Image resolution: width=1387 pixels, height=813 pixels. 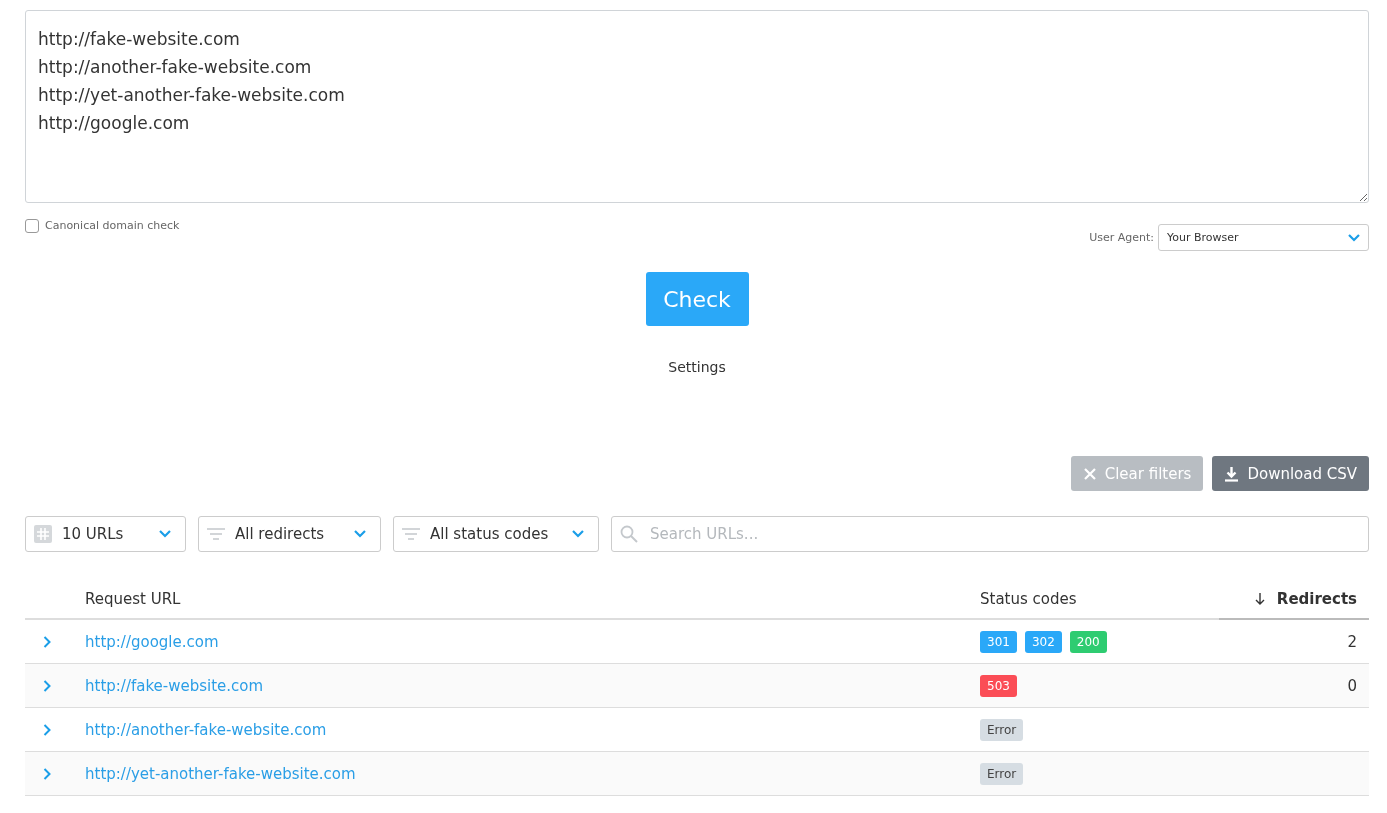 What do you see at coordinates (629, 534) in the screenshot?
I see `search-icon` at bounding box center [629, 534].